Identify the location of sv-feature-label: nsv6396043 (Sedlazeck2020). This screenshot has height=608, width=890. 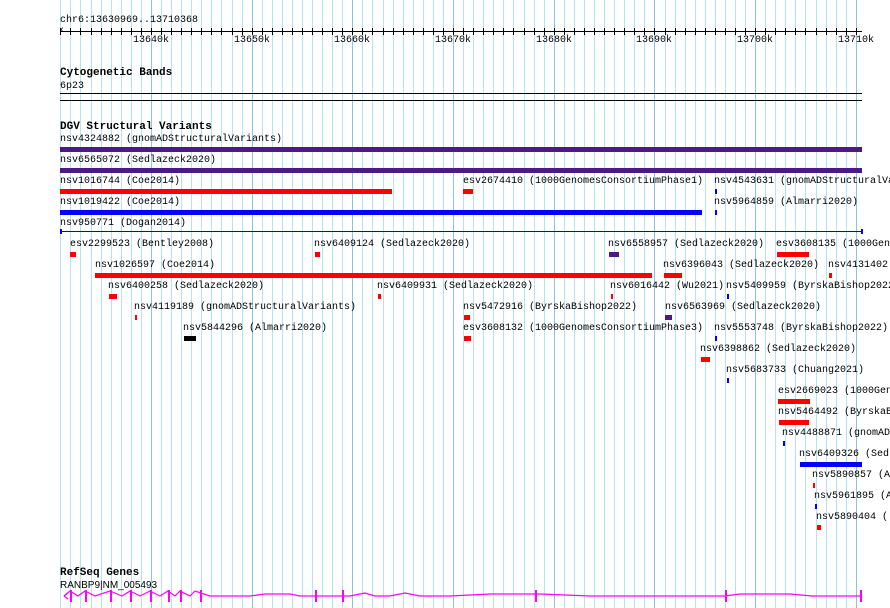
(741, 265).